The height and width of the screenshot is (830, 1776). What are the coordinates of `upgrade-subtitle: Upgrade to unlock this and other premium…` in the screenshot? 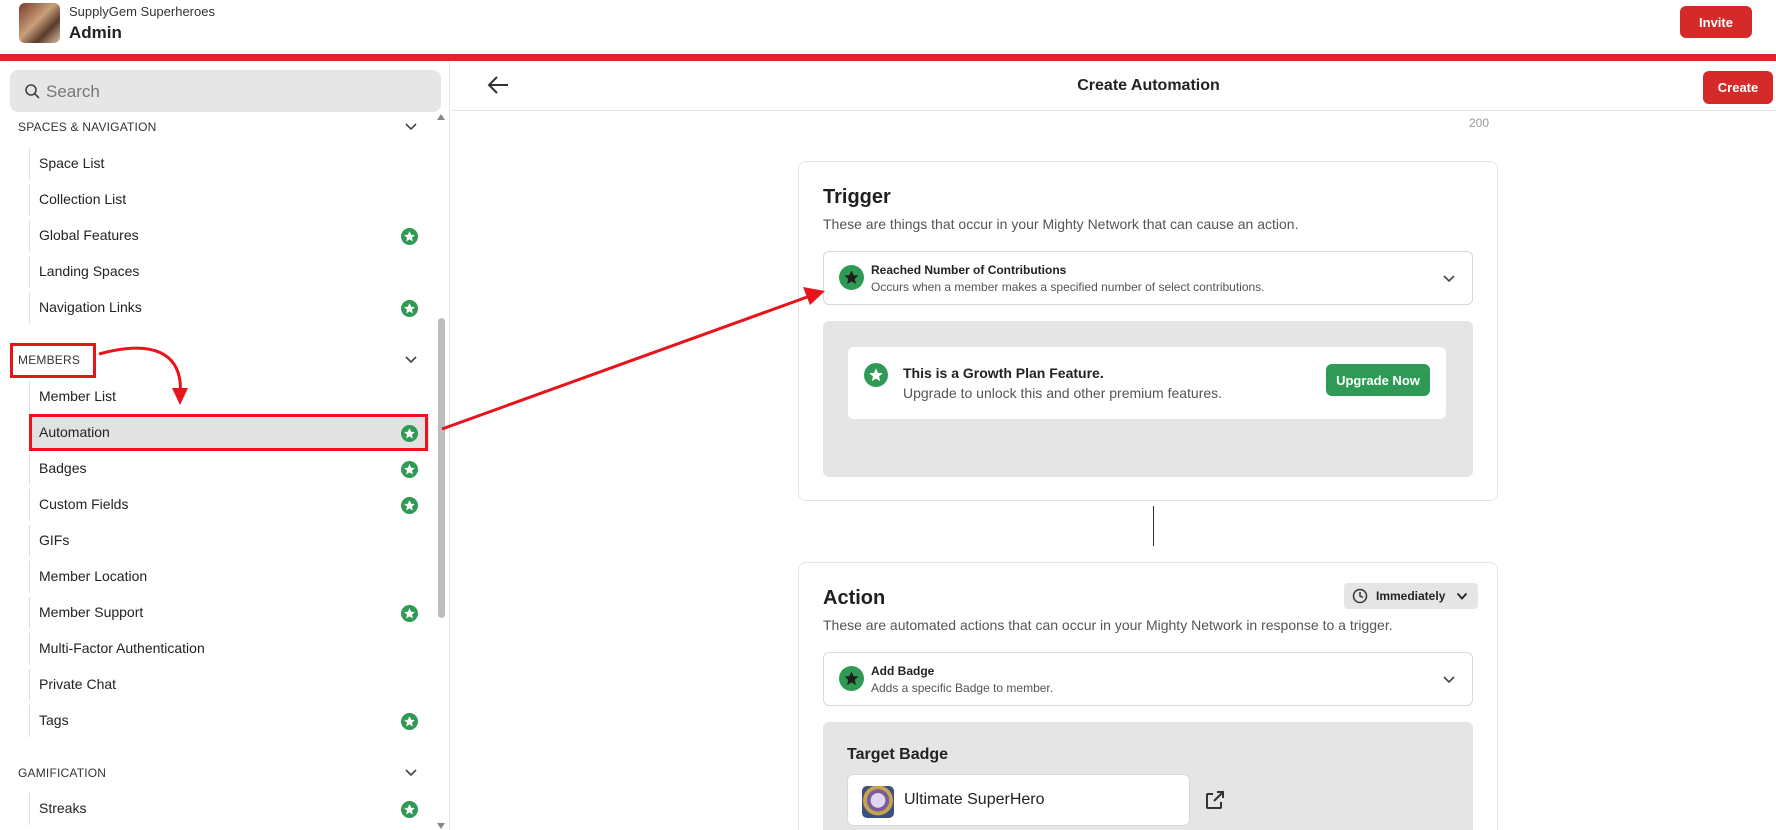 It's located at (1063, 393).